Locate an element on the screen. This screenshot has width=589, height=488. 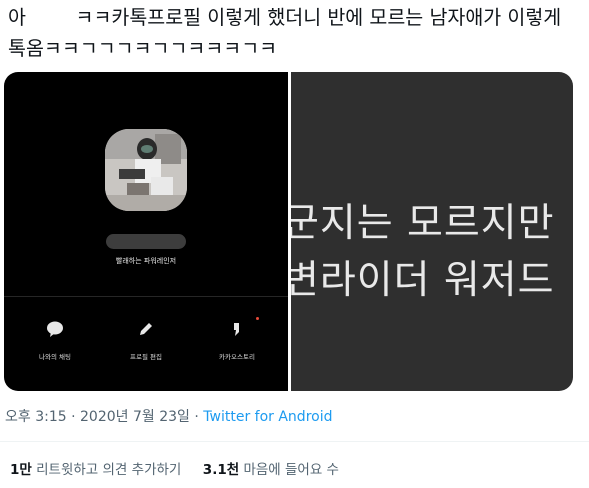
tweet-time: 오후 3:15 is located at coordinates (36, 417).